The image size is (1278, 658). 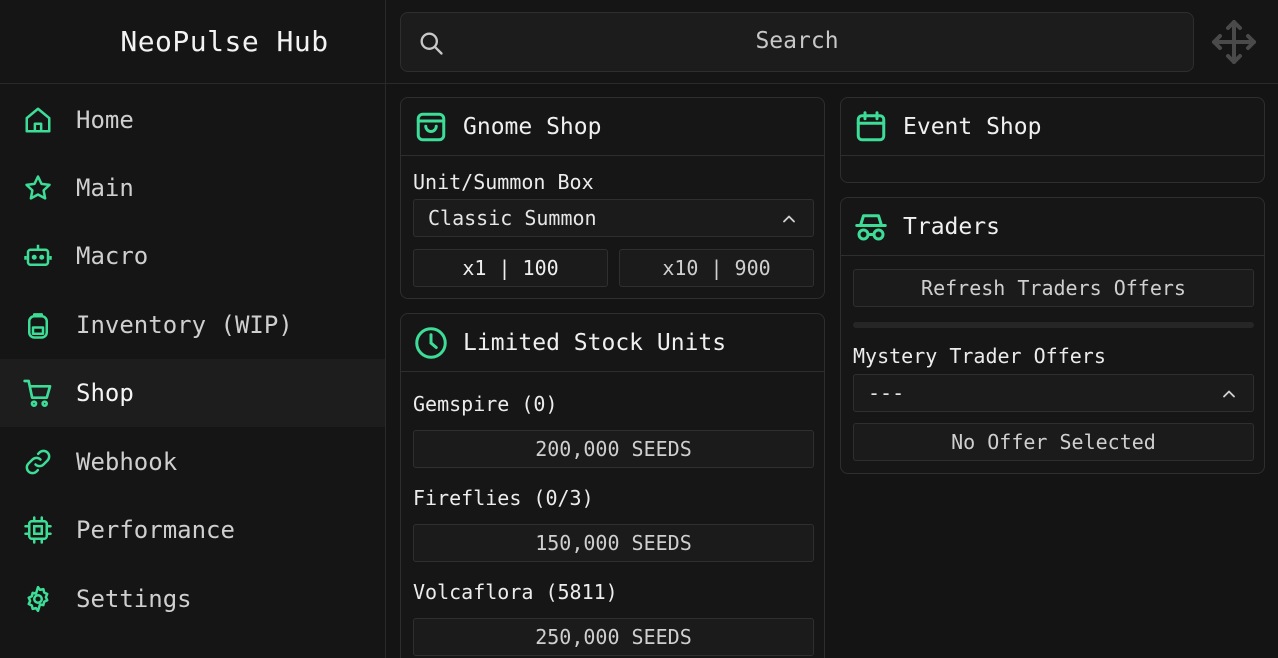 What do you see at coordinates (972, 126) in the screenshot?
I see `panel-title: Event Shop` at bounding box center [972, 126].